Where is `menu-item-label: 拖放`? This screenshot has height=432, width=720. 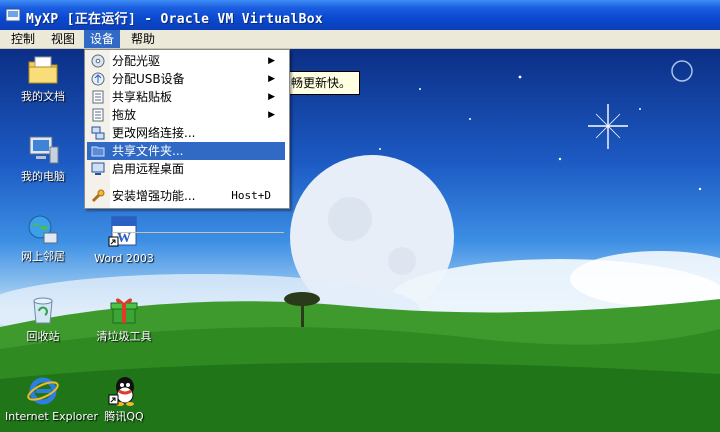 menu-item-label: 拖放 is located at coordinates (124, 115).